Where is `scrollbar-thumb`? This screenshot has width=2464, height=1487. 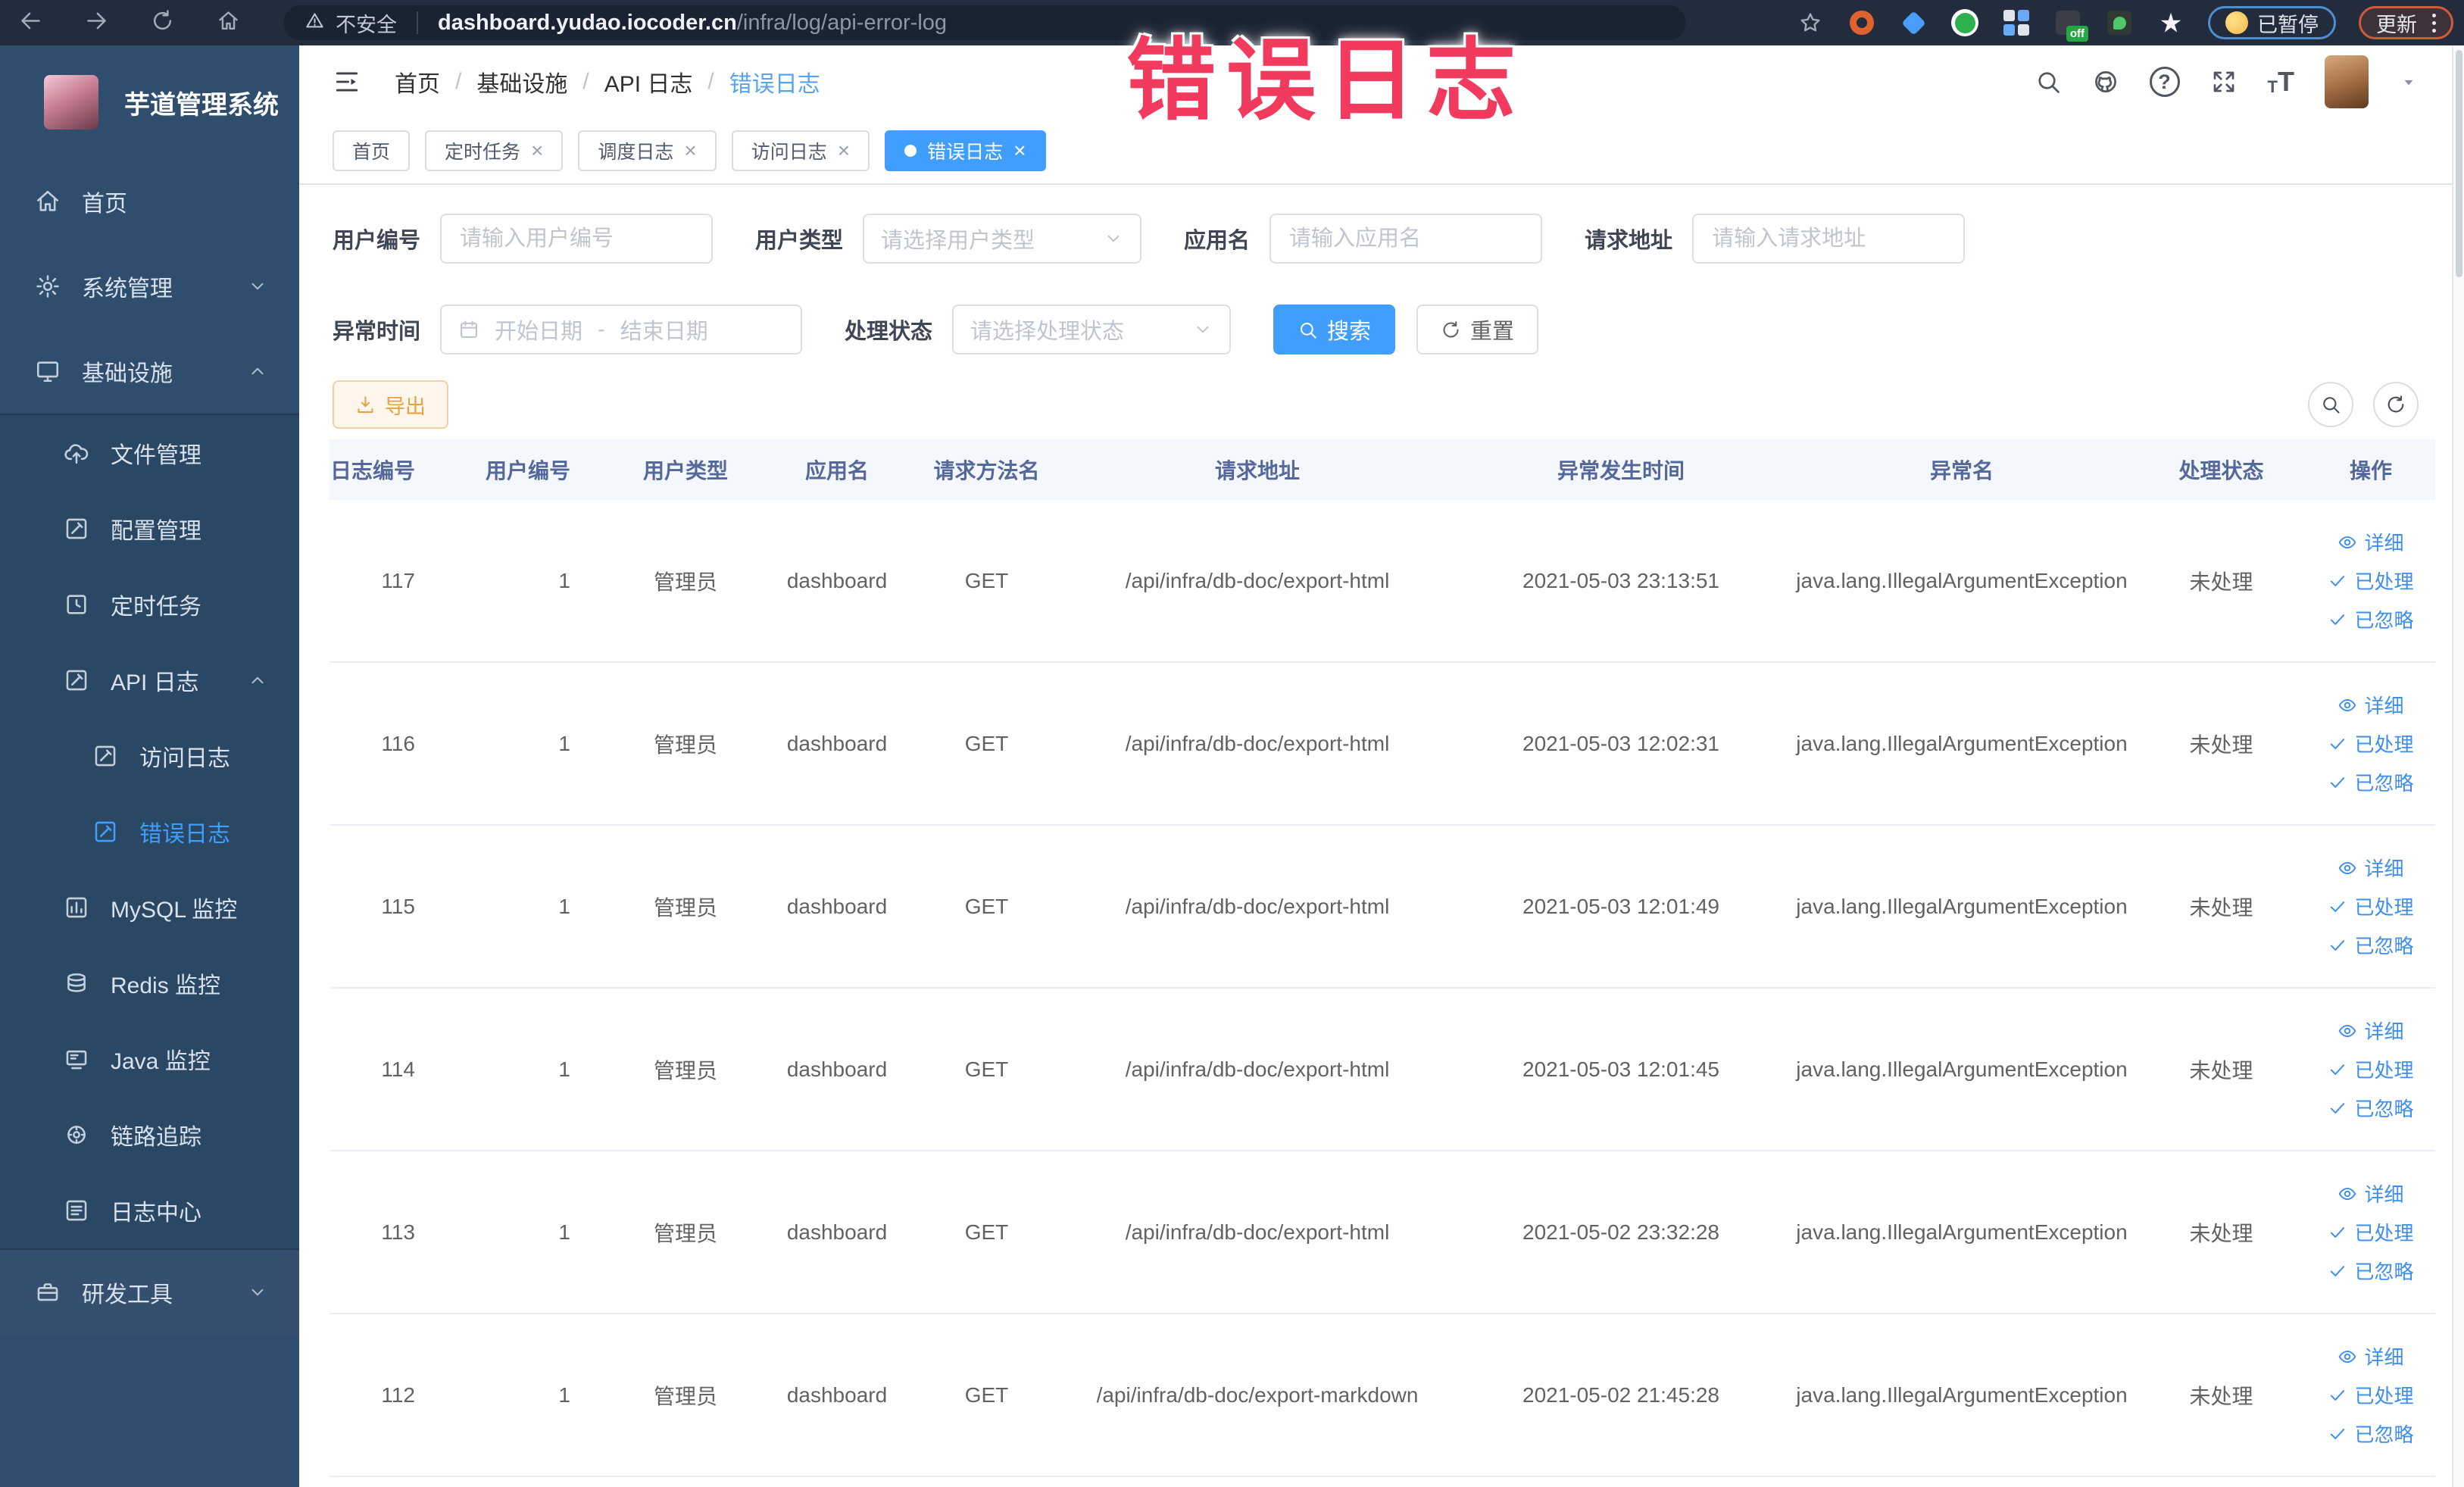
scrollbar-thumb is located at coordinates (2459, 163).